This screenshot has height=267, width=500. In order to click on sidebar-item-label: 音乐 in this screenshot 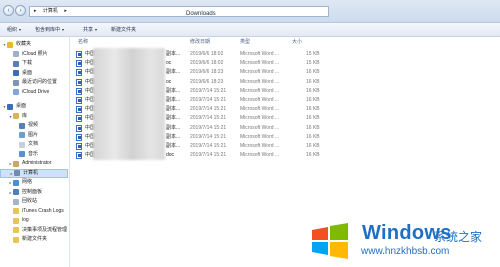, I will do `click(33, 153)`.